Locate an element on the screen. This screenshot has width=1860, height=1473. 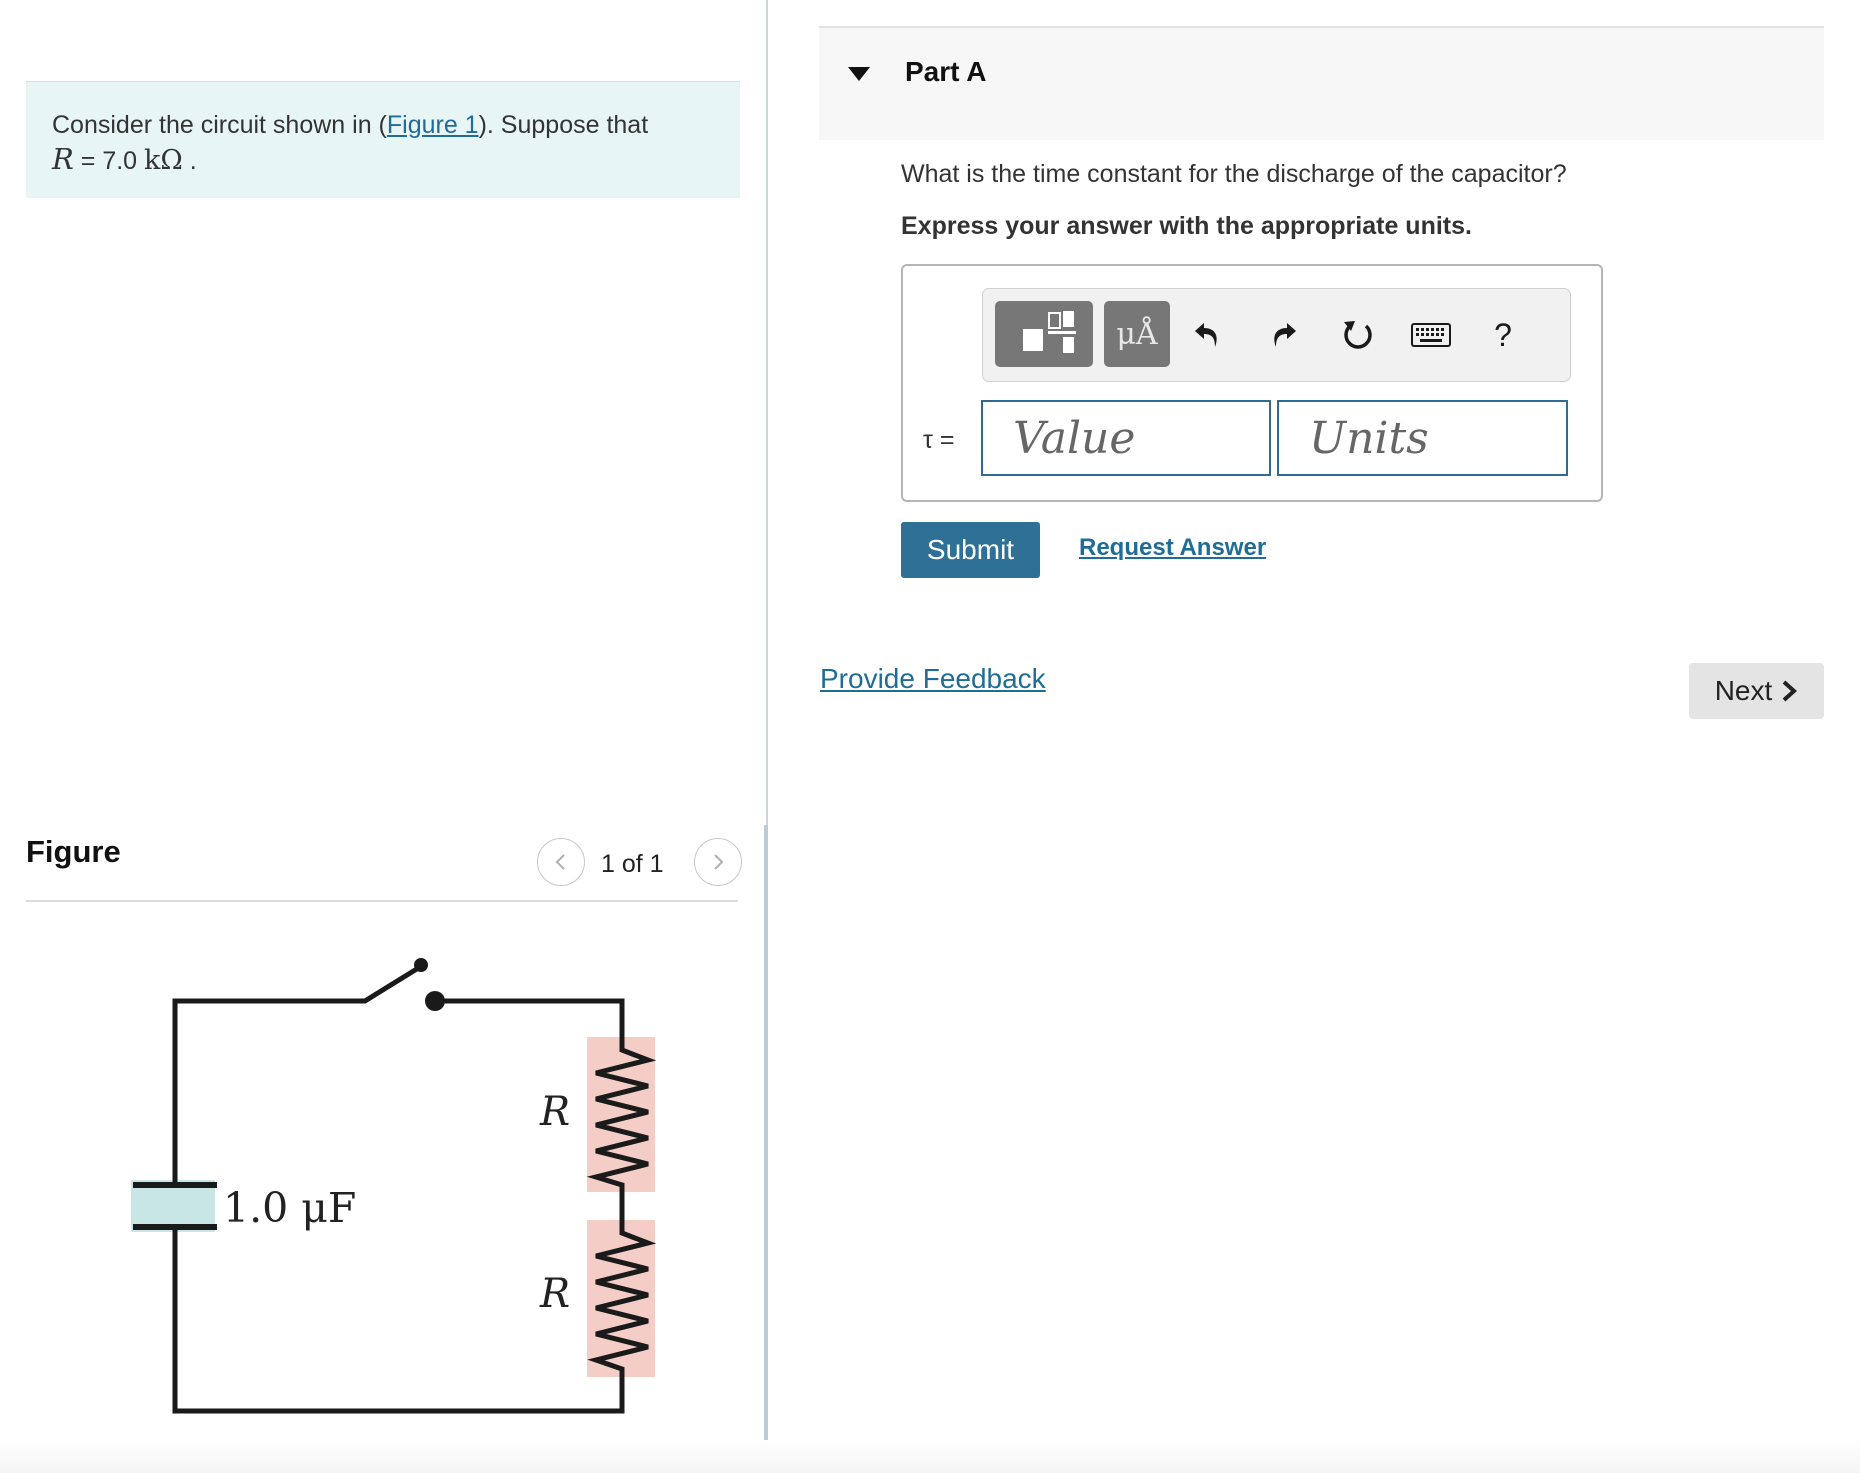
help-button: ? is located at coordinates (1503, 335).